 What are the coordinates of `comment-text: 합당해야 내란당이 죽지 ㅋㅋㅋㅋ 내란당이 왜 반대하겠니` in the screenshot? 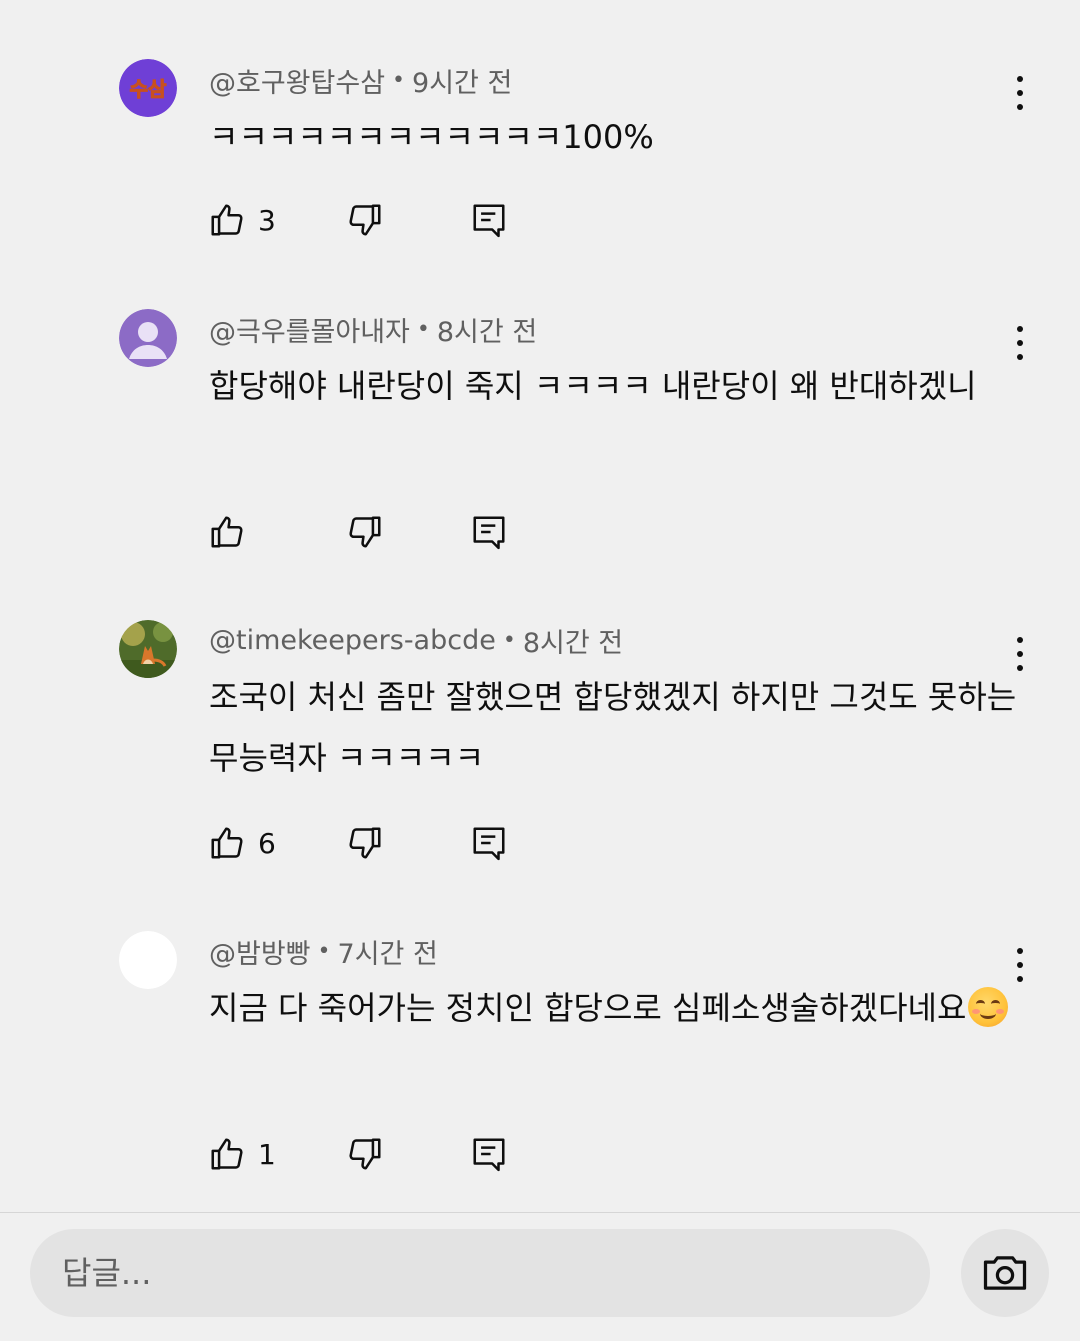 It's located at (593, 386).